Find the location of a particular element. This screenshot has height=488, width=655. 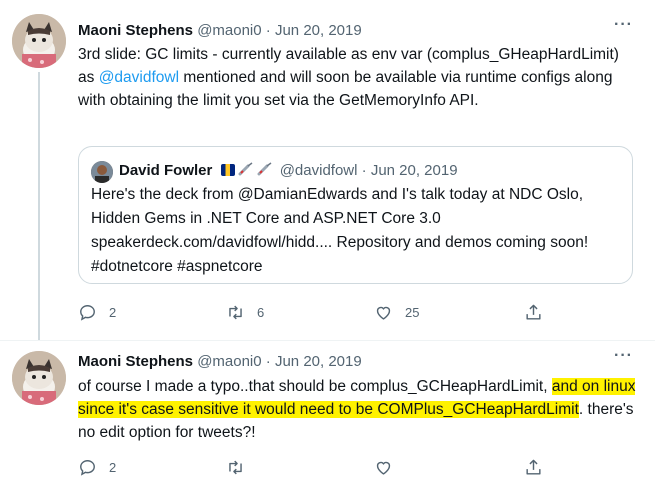

like-count: 25 is located at coordinates (412, 312).